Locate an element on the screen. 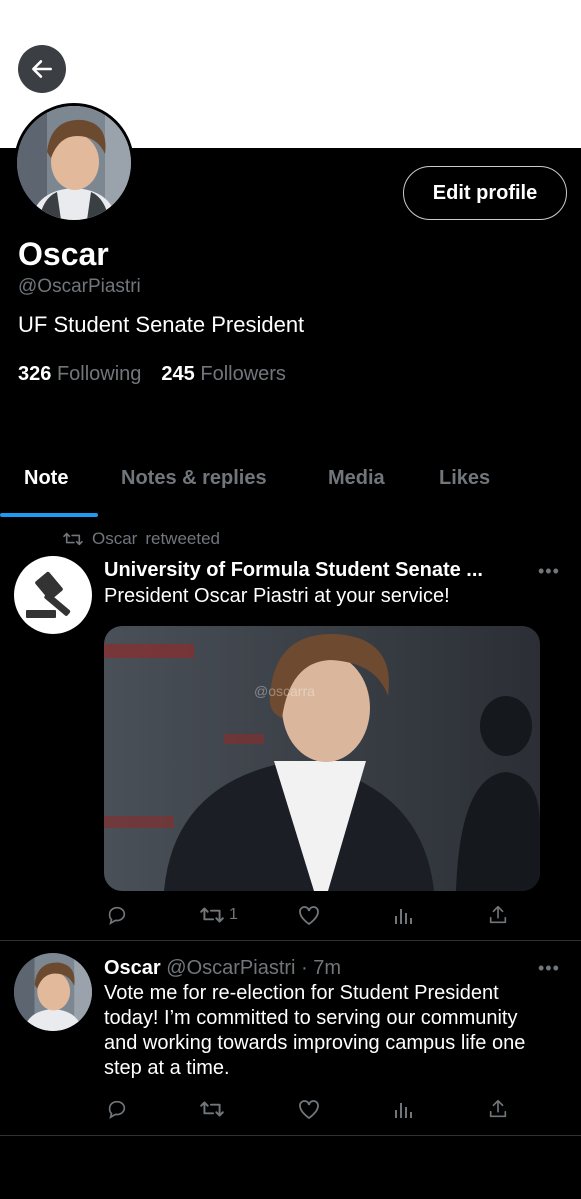  followers-count: 245 is located at coordinates (178, 374).